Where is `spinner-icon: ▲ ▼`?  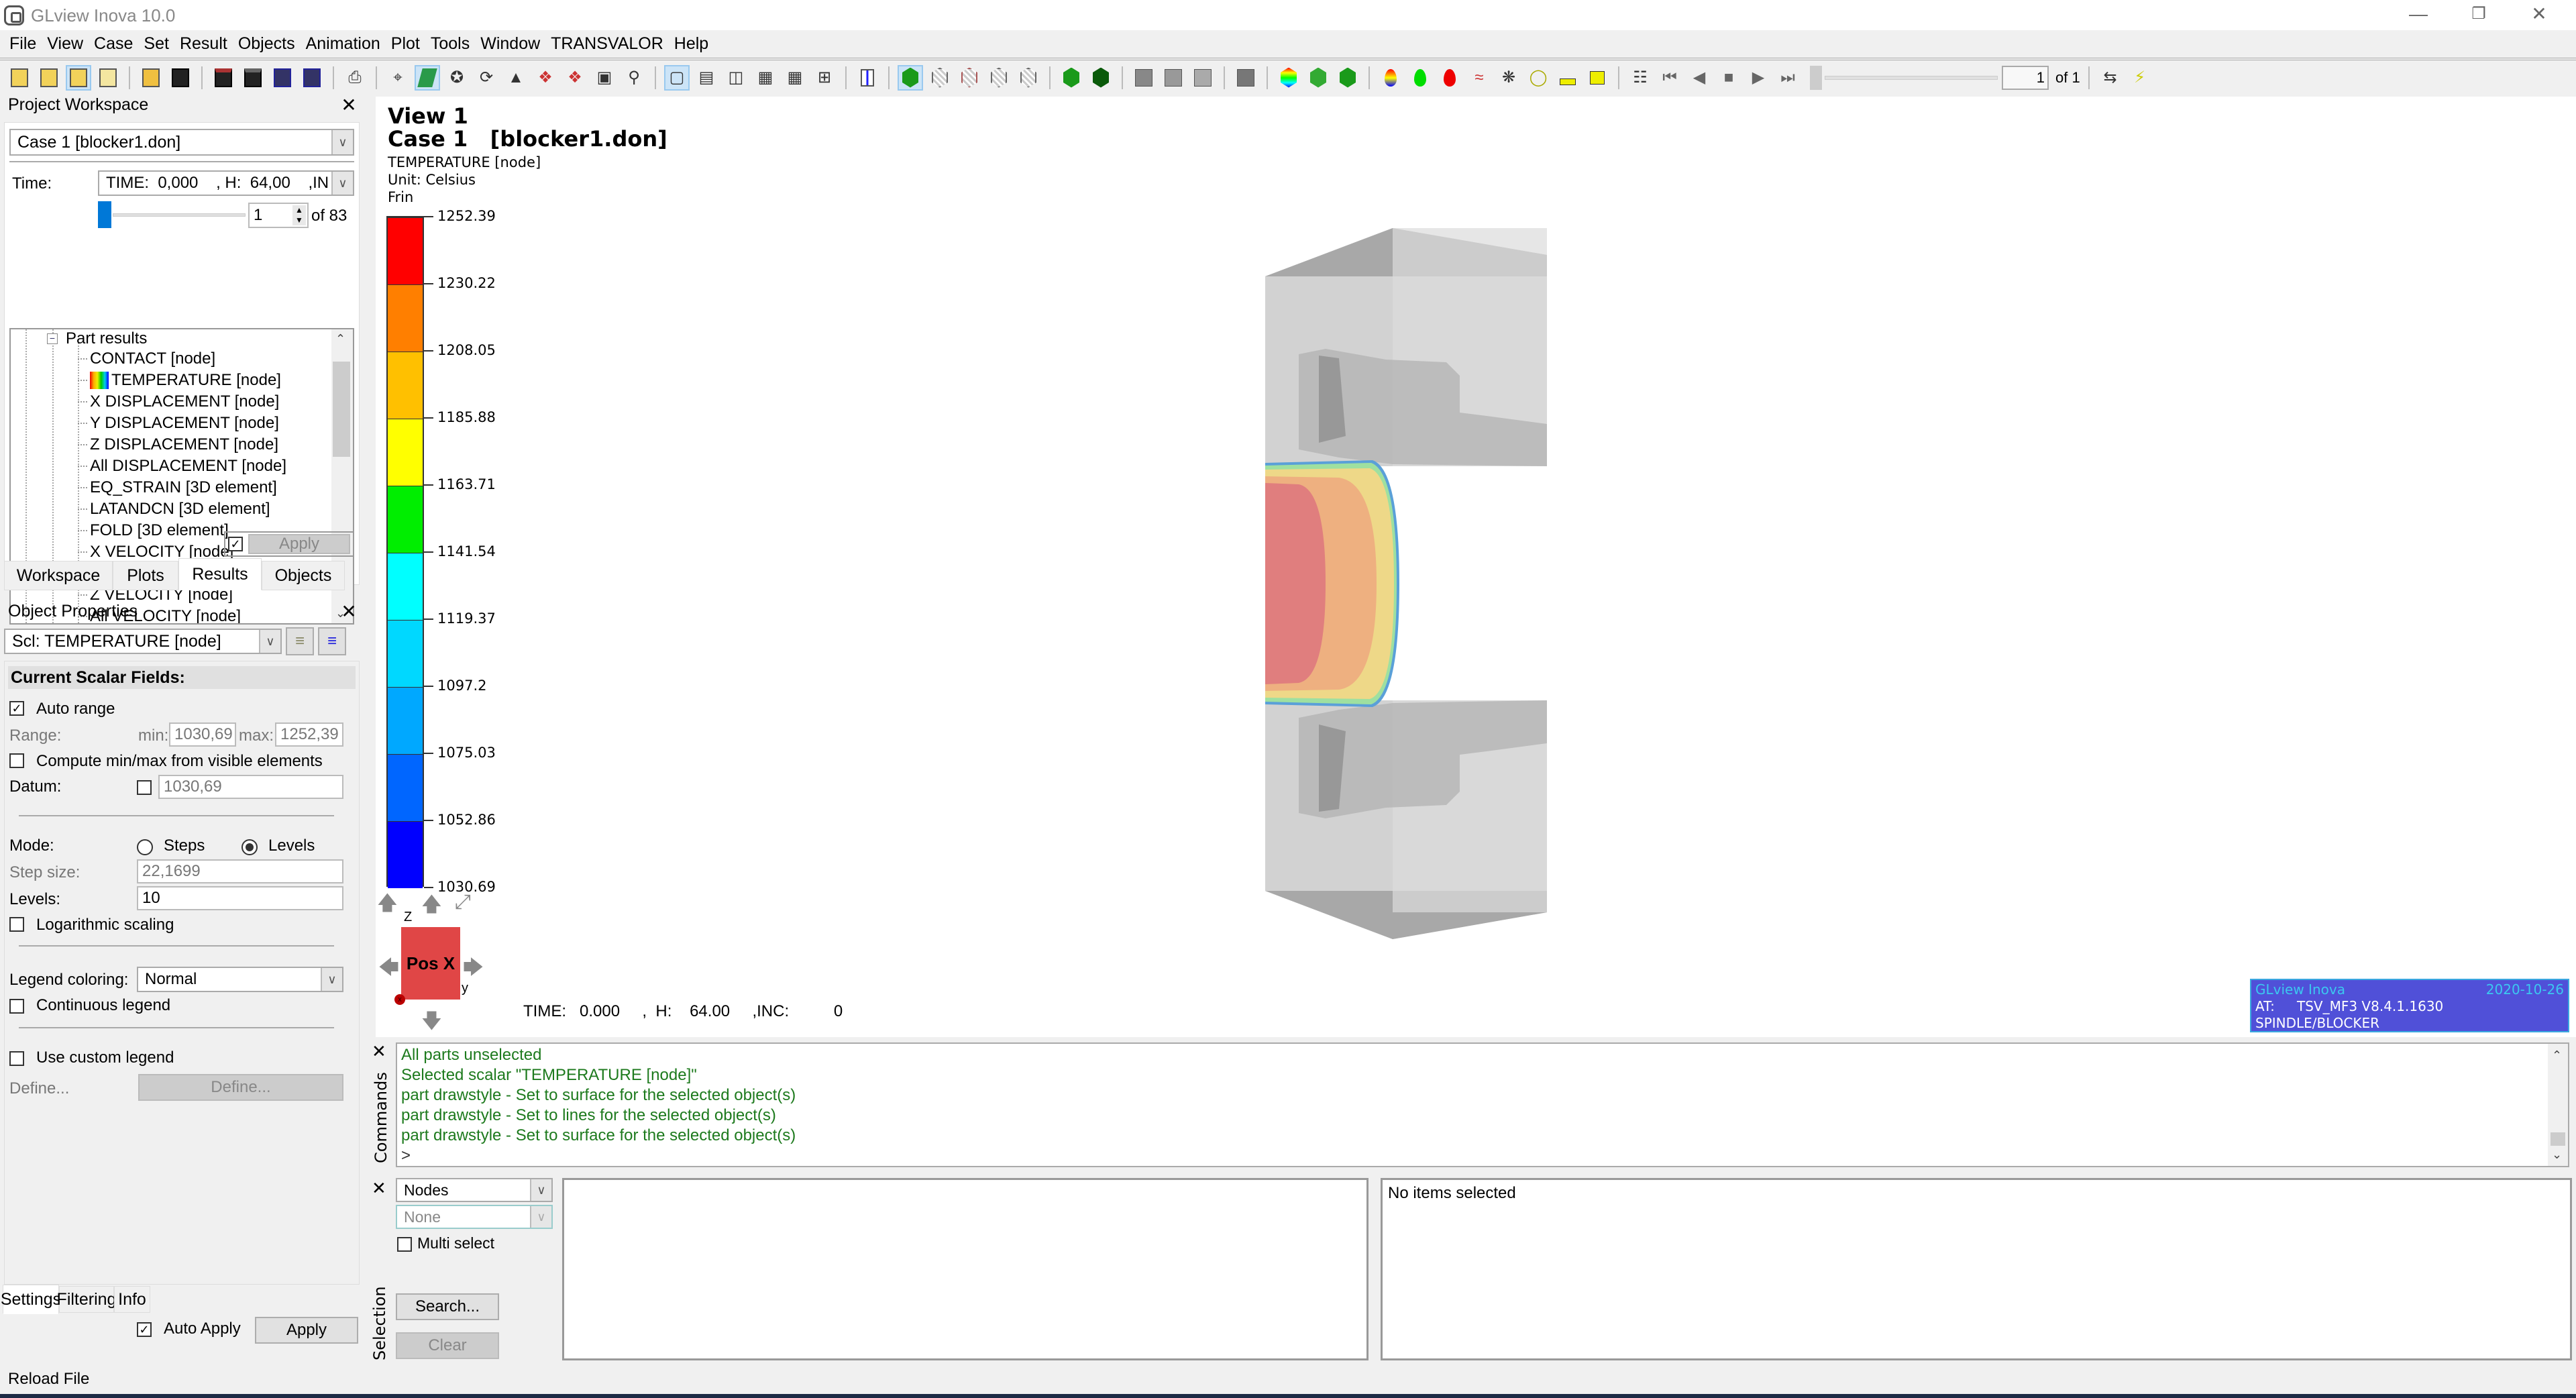 spinner-icon: ▲ ▼ is located at coordinates (299, 215).